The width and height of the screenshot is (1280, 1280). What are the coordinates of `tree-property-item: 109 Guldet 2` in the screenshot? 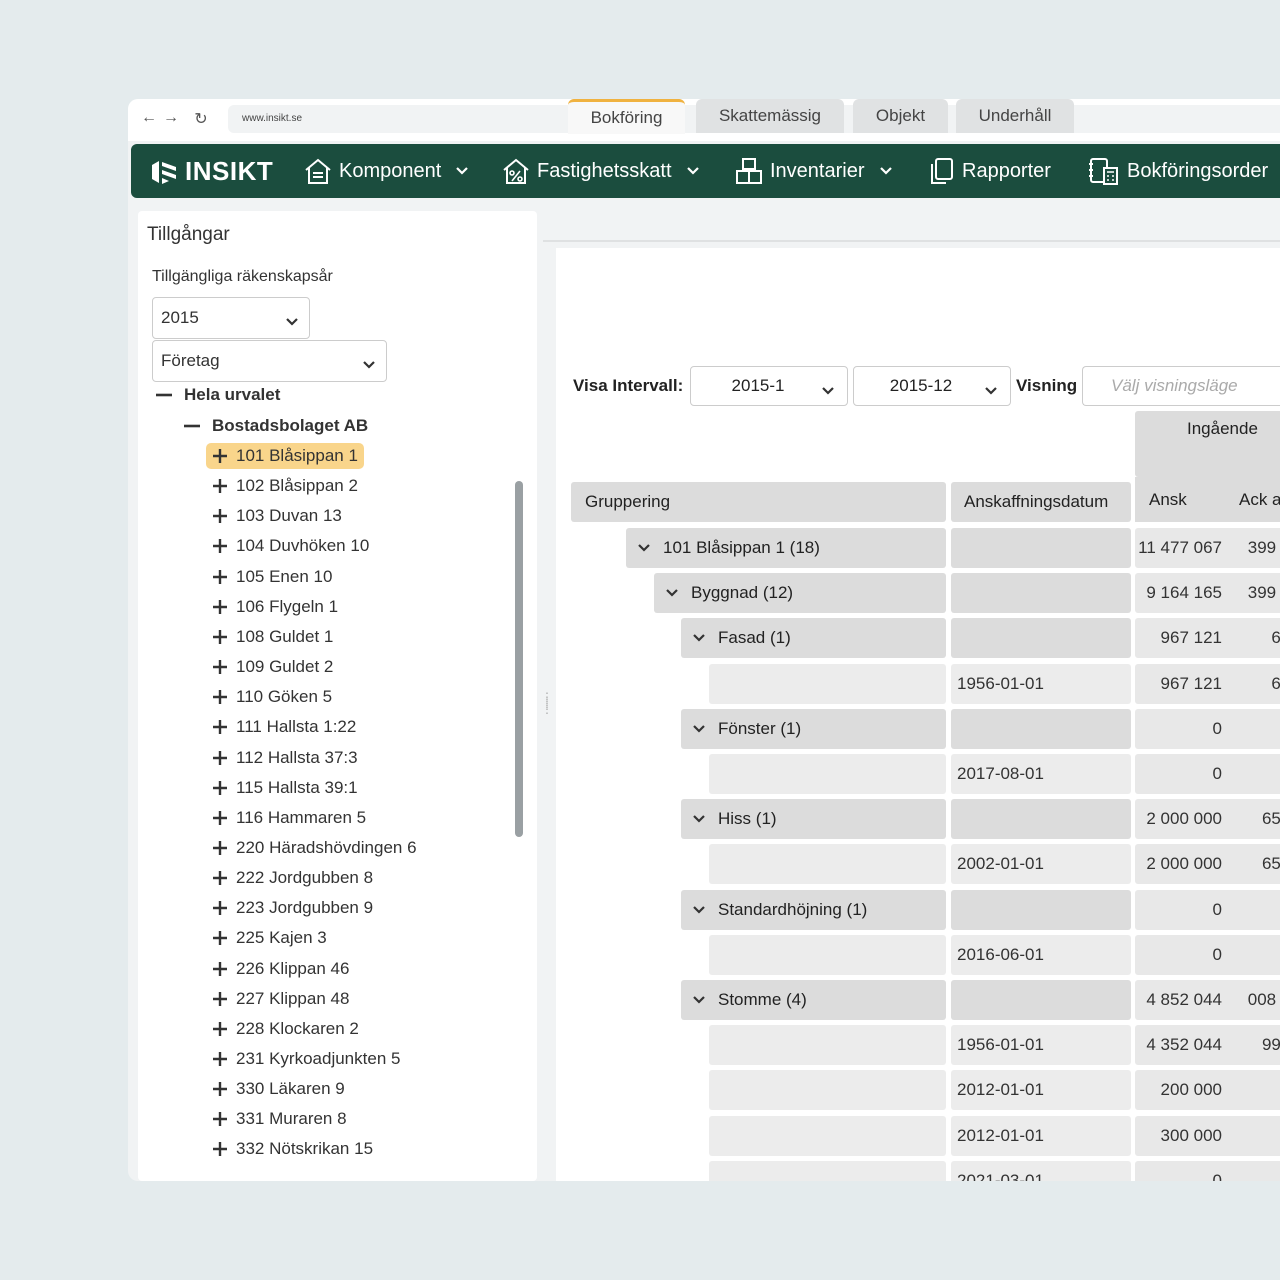 It's located at (272, 667).